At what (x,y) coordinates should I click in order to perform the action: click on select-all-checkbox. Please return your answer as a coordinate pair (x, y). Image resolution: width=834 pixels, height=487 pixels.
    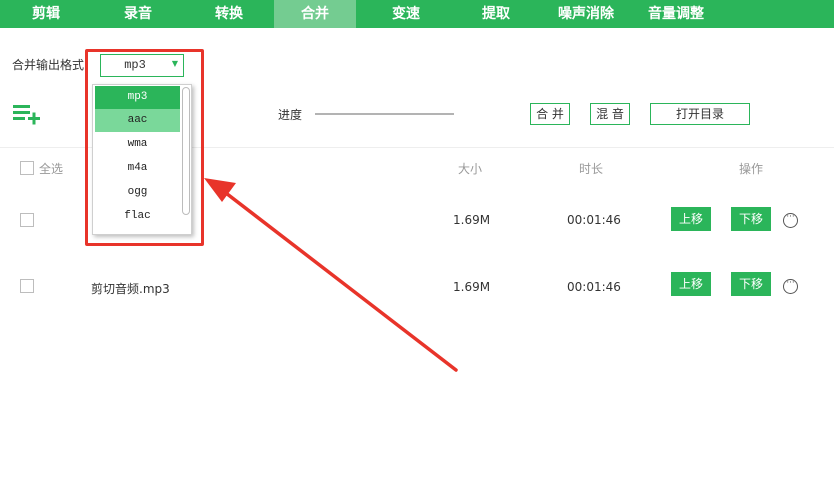
    Looking at the image, I should click on (27, 168).